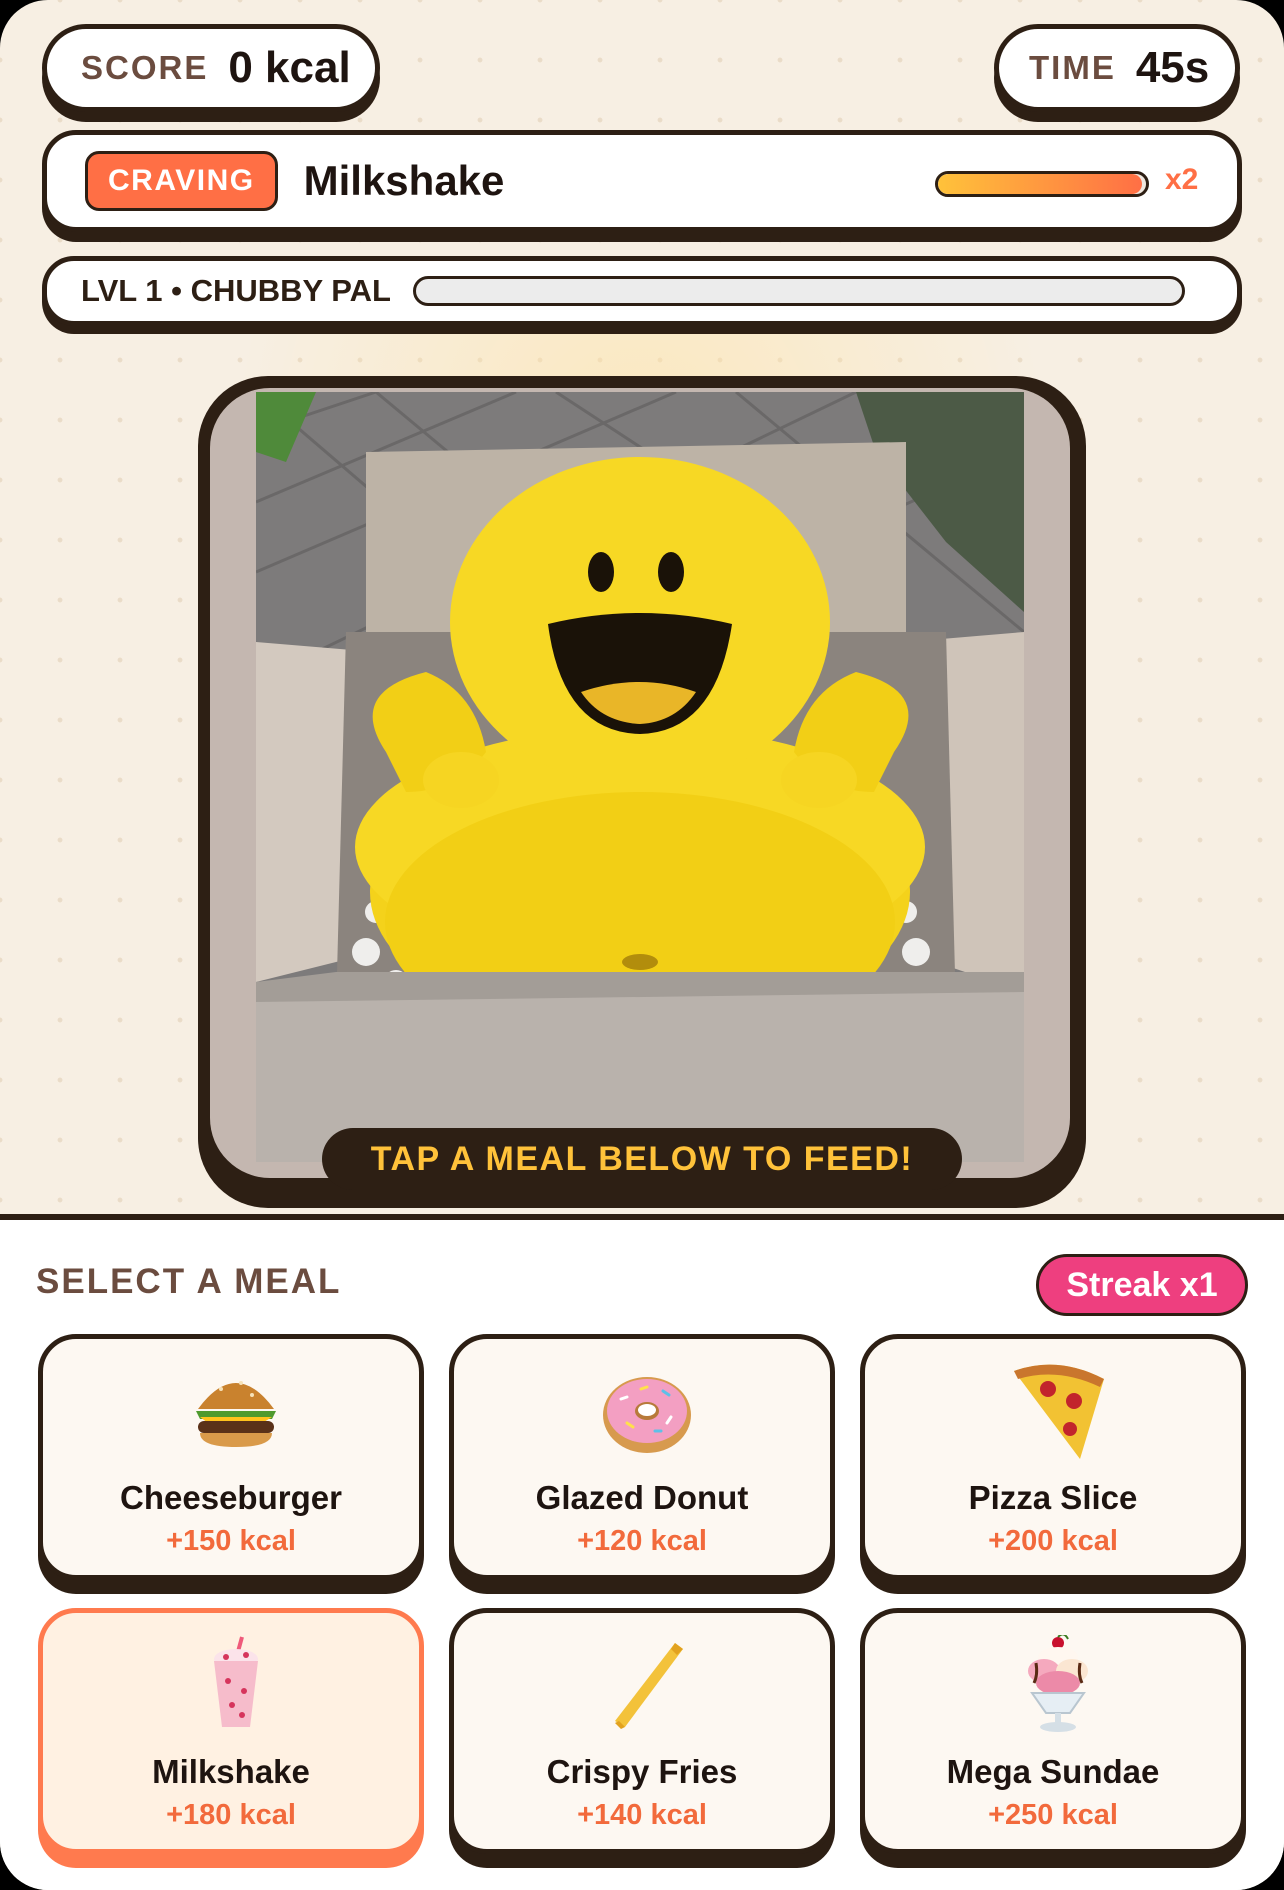 The height and width of the screenshot is (1890, 1284). Describe the element at coordinates (642, 1541) in the screenshot. I see `meal-kcal: +120 kcal` at that location.